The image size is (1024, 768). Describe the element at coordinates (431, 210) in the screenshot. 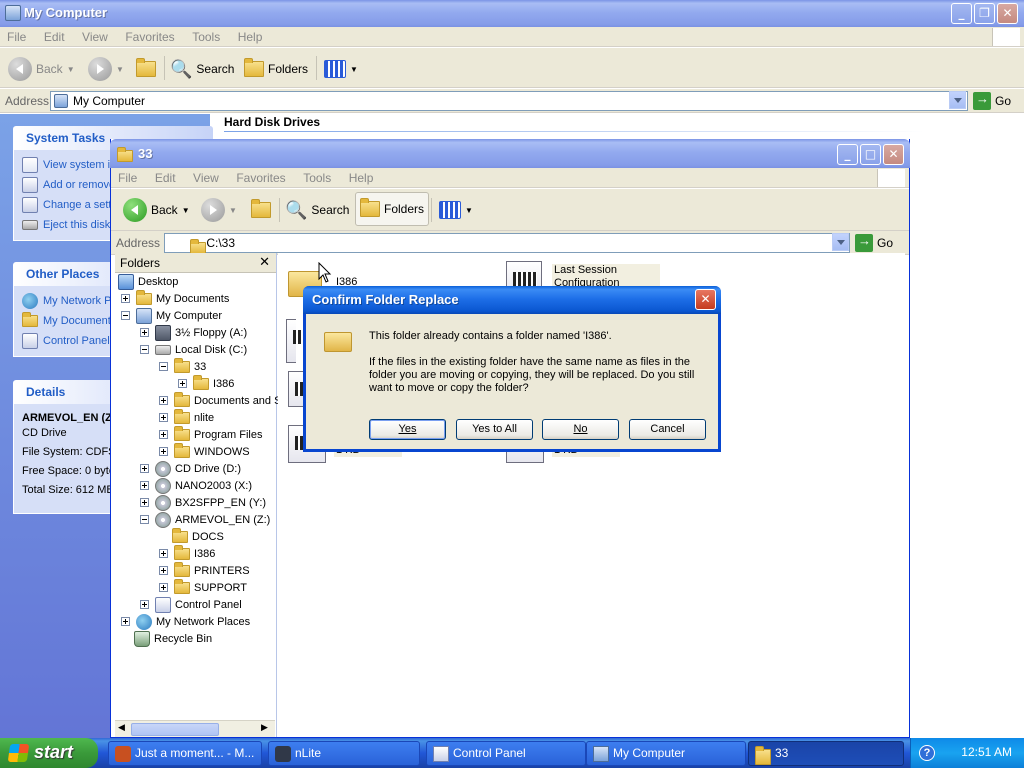

I see `toolbar-separator` at that location.